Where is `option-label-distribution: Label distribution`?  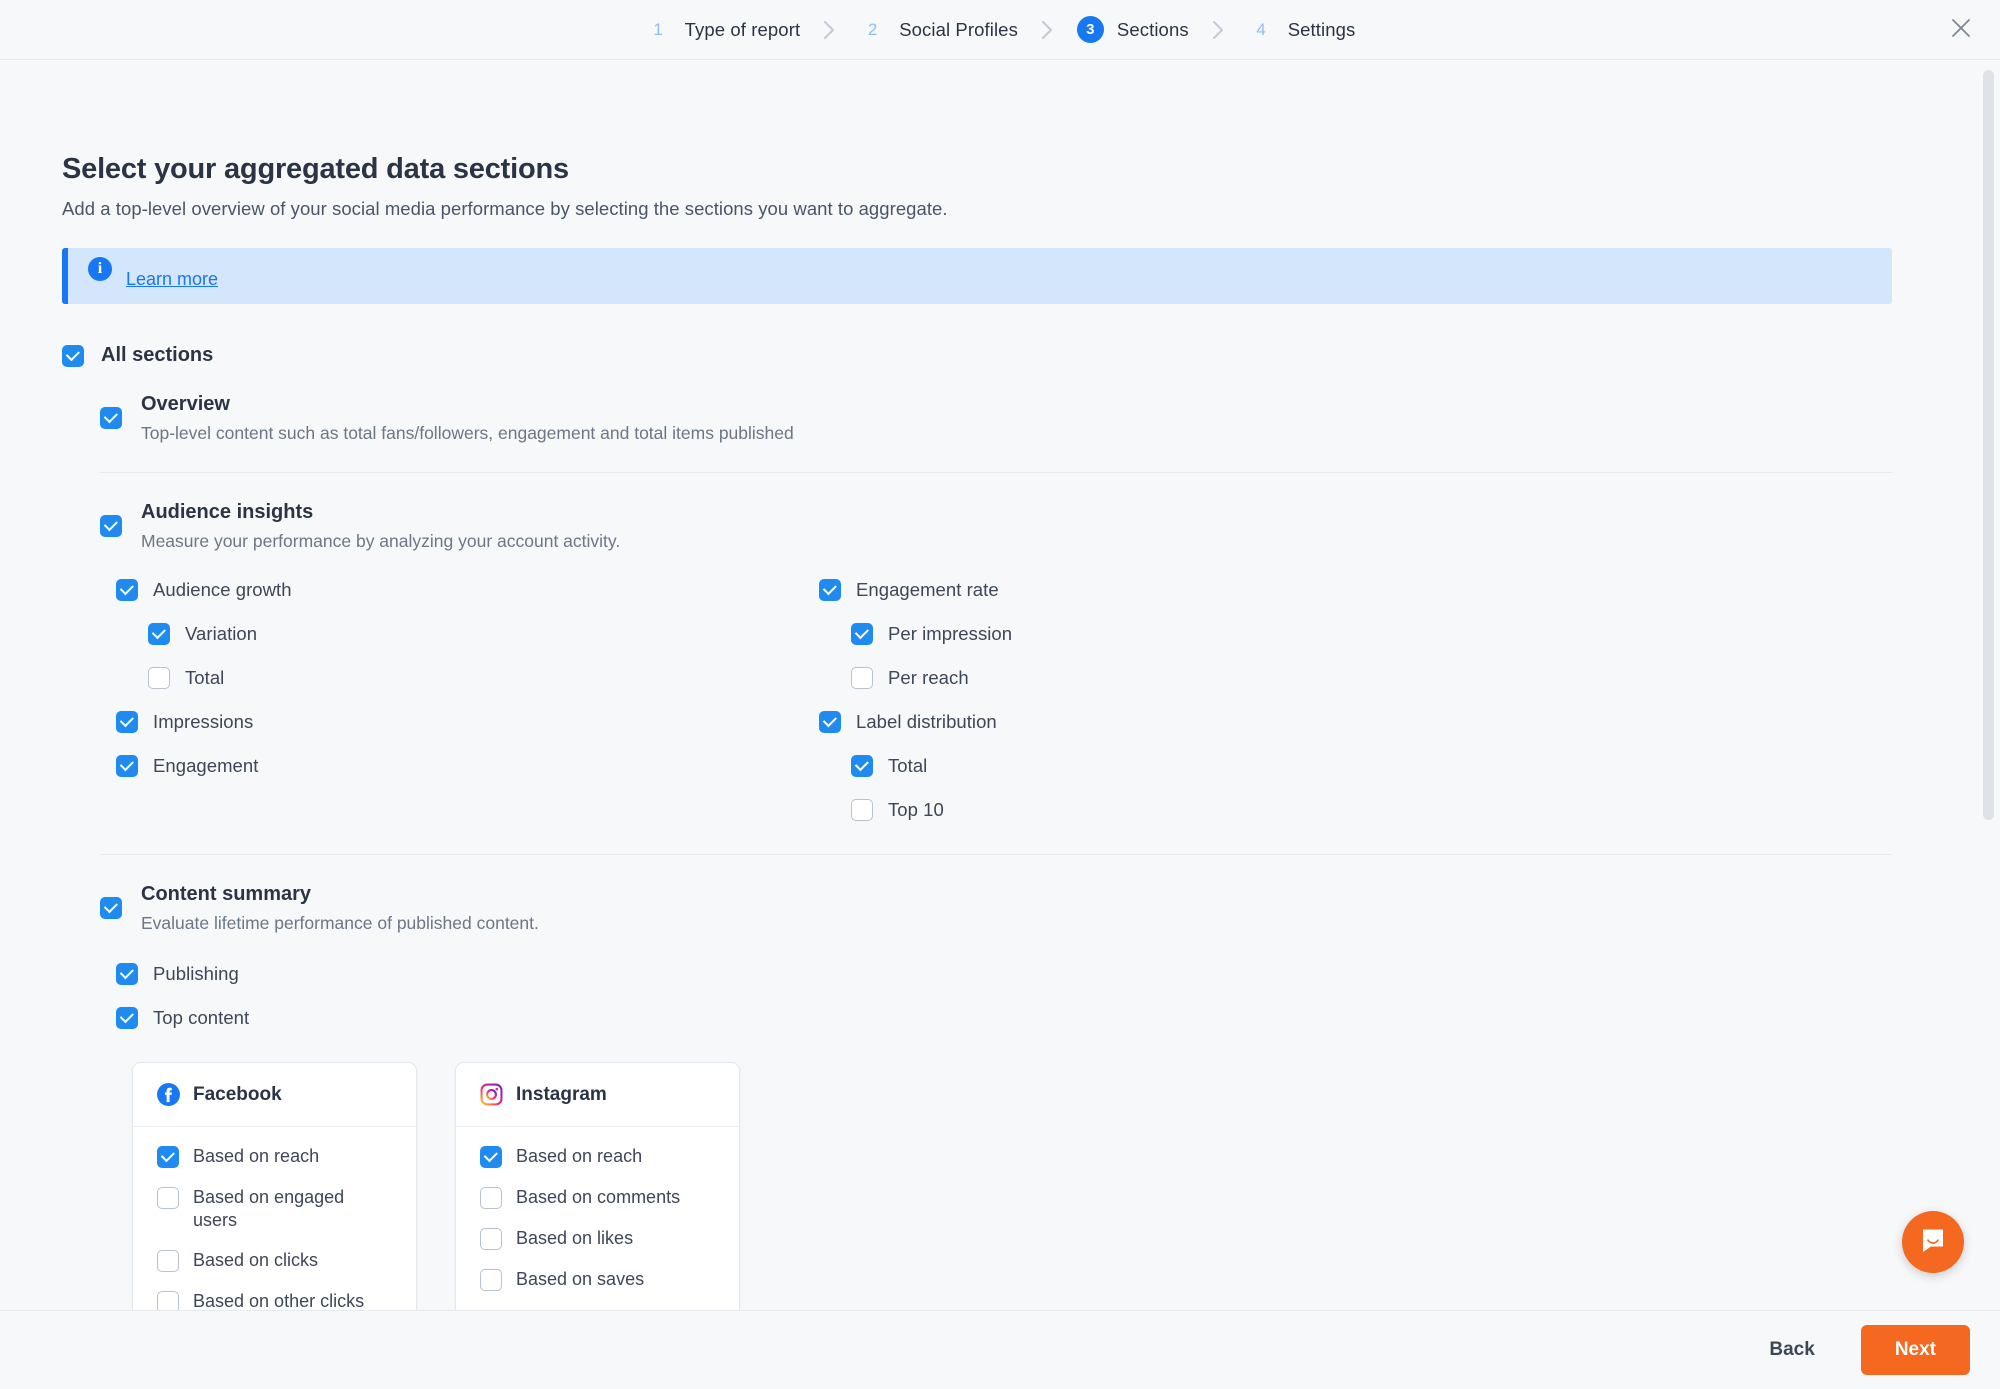
option-label-distribution: Label distribution is located at coordinates (1169, 722).